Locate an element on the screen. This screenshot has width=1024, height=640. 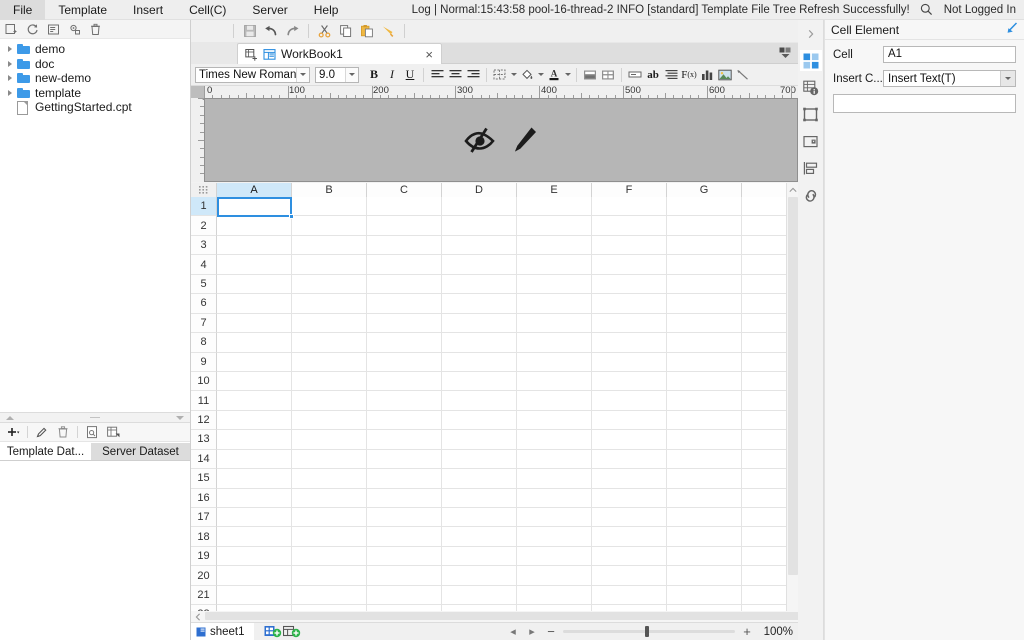
row-header-8: 8 is located at coordinates (204, 343).